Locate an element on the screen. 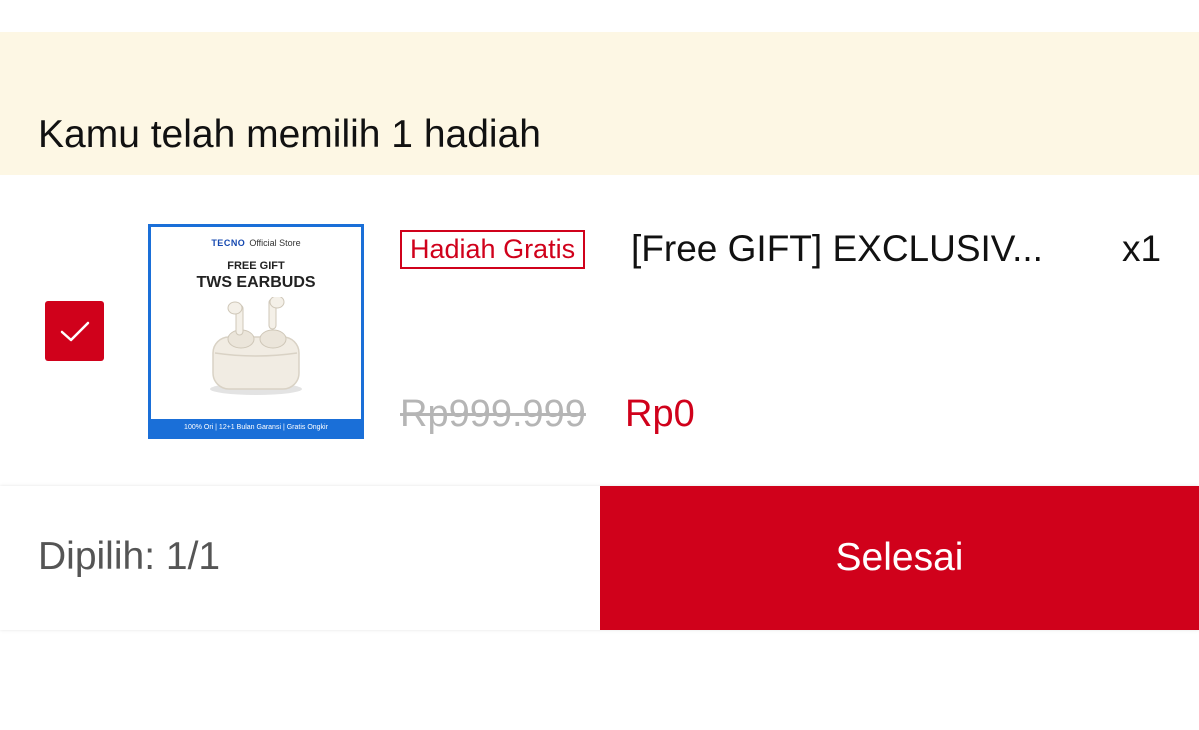 Image resolution: width=1199 pixels, height=730 pixels. thumb-line2: TWS EARBUDS is located at coordinates (256, 282).